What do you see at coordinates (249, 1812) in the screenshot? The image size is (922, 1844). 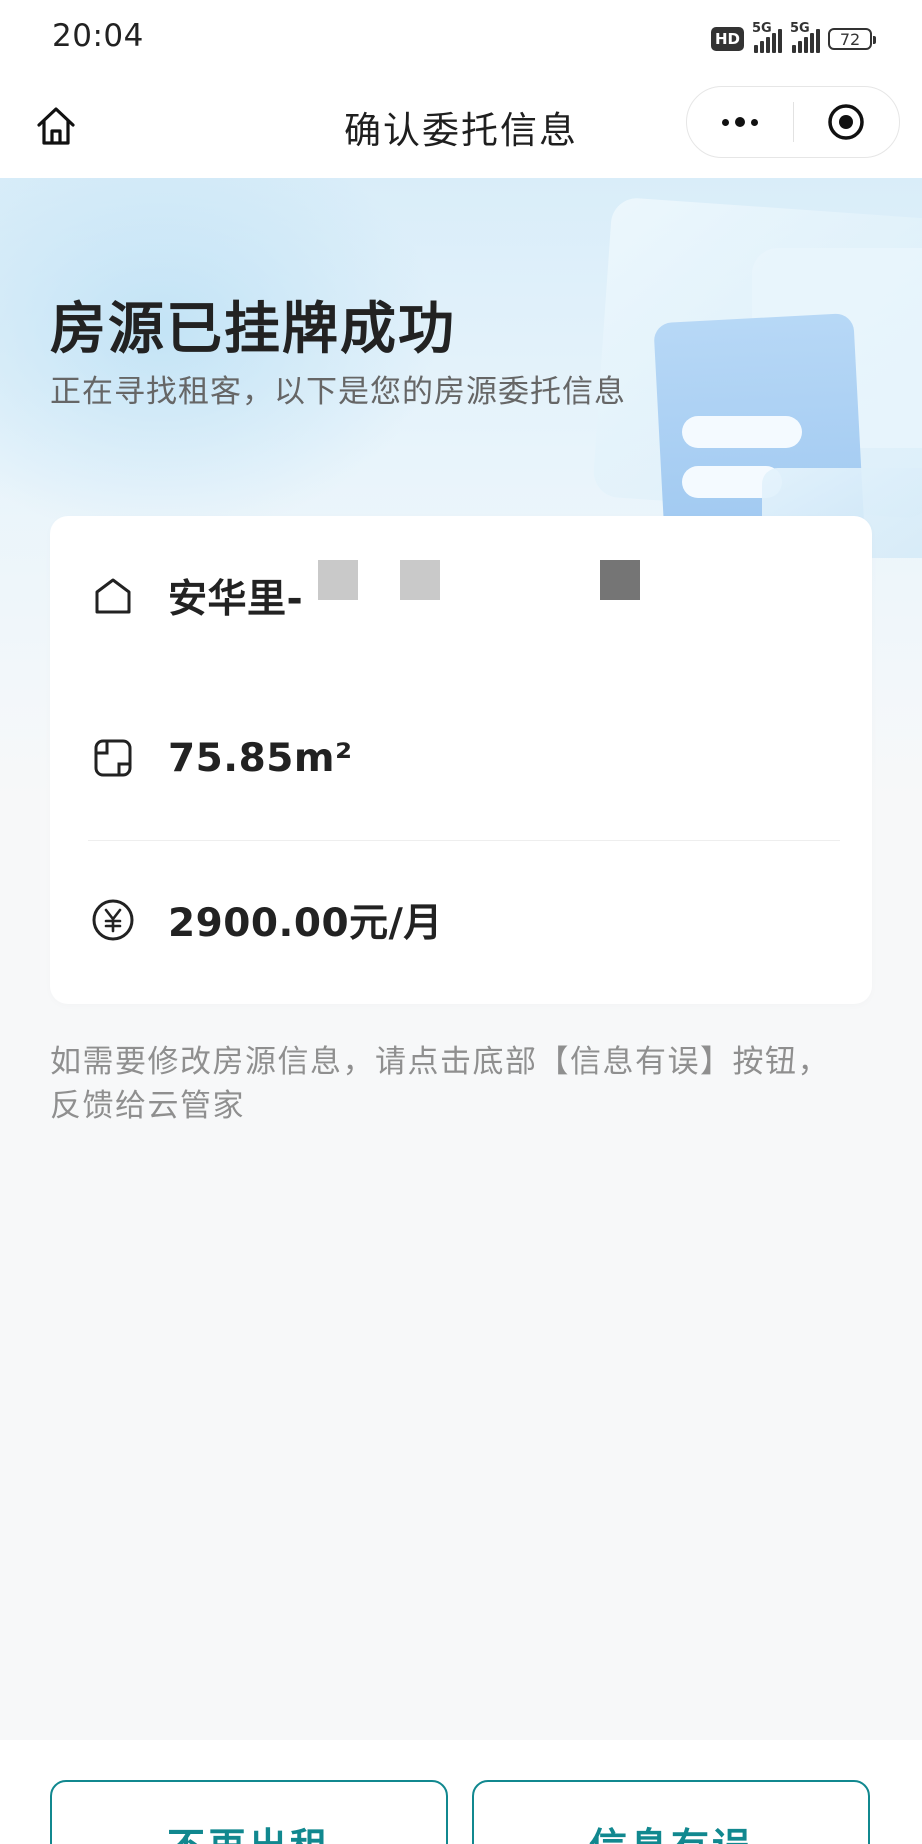 I see `stop-renting-button: 不再出租` at bounding box center [249, 1812].